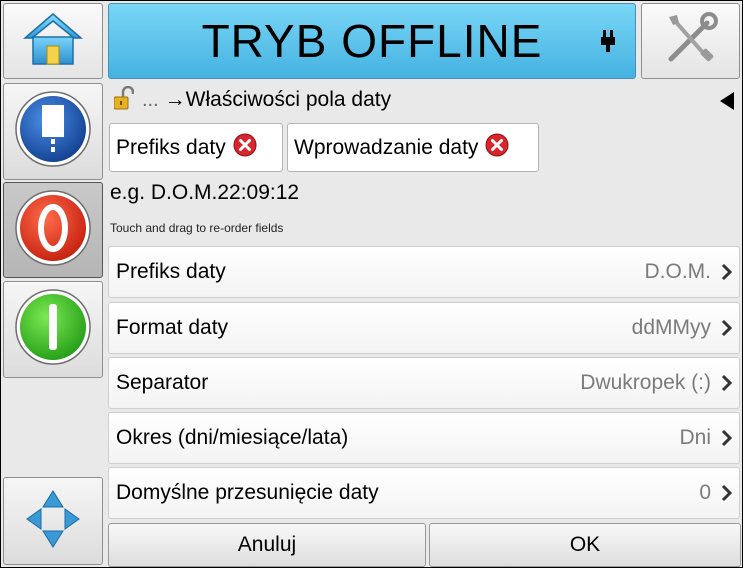 This screenshot has width=743, height=568. What do you see at coordinates (247, 492) in the screenshot?
I see `row-label: Domyślne przesunięcie daty` at bounding box center [247, 492].